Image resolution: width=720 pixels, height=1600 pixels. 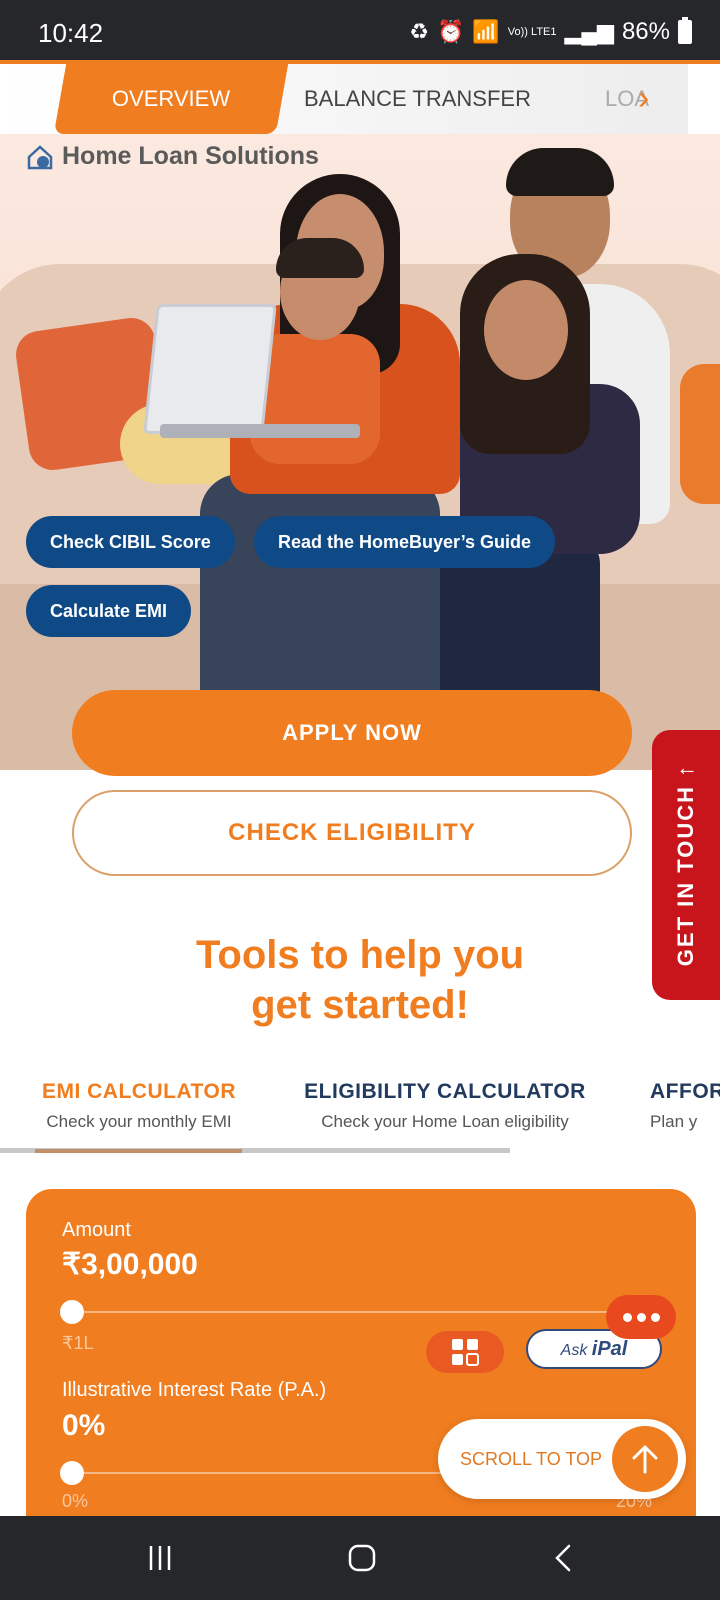 I want to click on recycle-icon: ♻, so click(x=419, y=31).